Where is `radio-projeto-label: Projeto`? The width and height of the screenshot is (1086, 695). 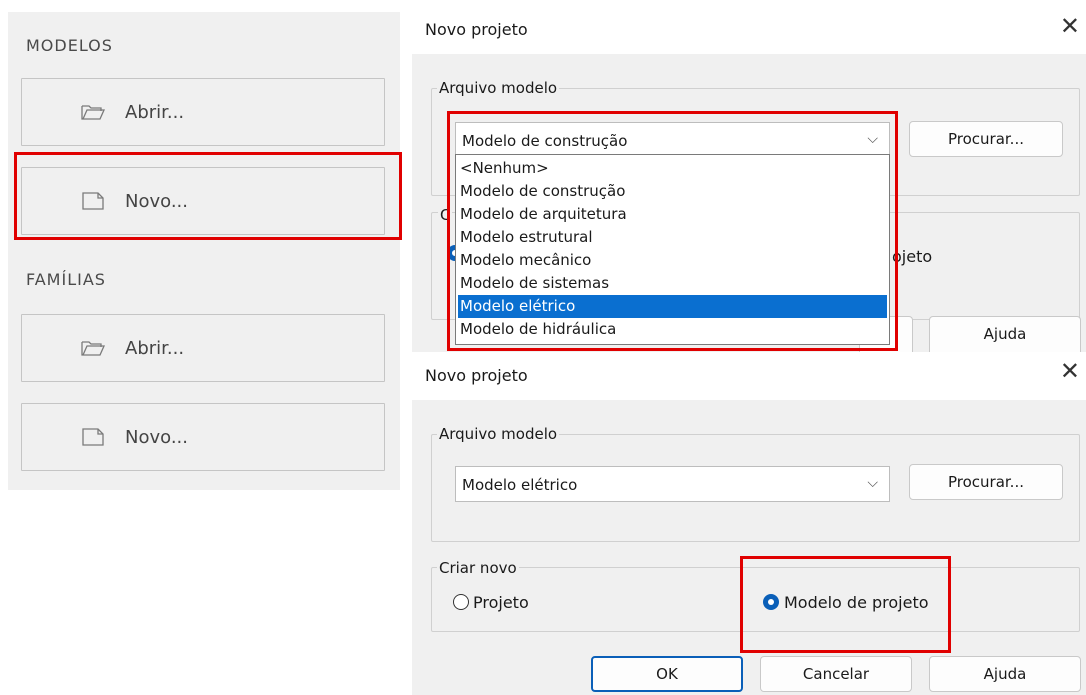
radio-projeto-label: Projeto is located at coordinates (501, 602).